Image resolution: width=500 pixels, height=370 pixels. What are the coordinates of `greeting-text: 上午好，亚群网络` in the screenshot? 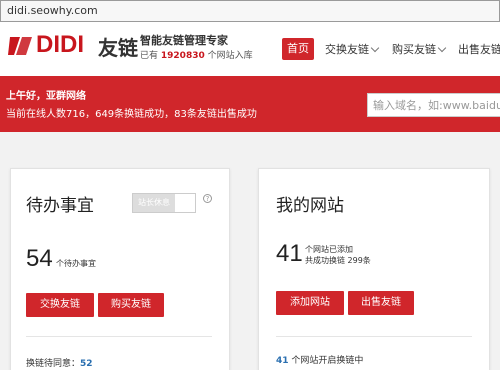 It's located at (46, 96).